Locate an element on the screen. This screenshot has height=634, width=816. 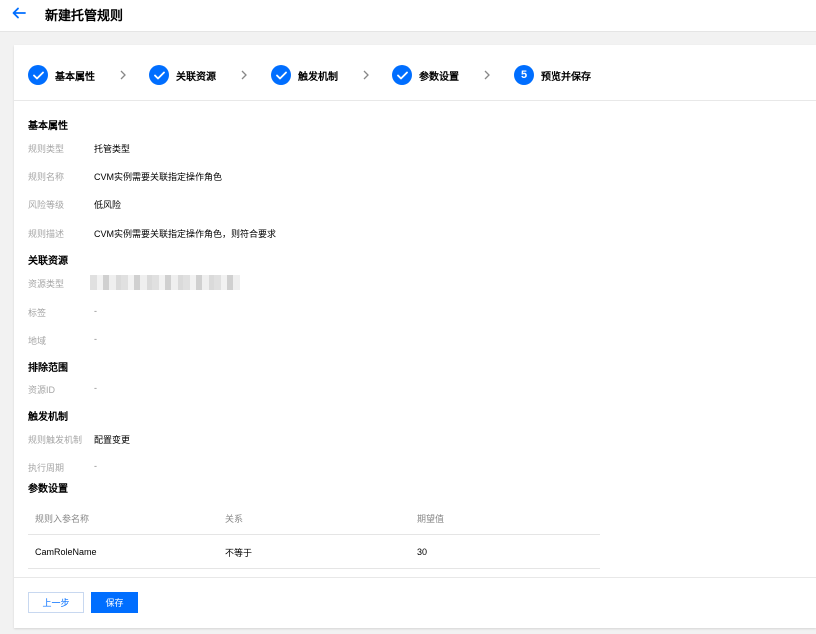
section-title-resources: 关联资源 is located at coordinates (48, 261).